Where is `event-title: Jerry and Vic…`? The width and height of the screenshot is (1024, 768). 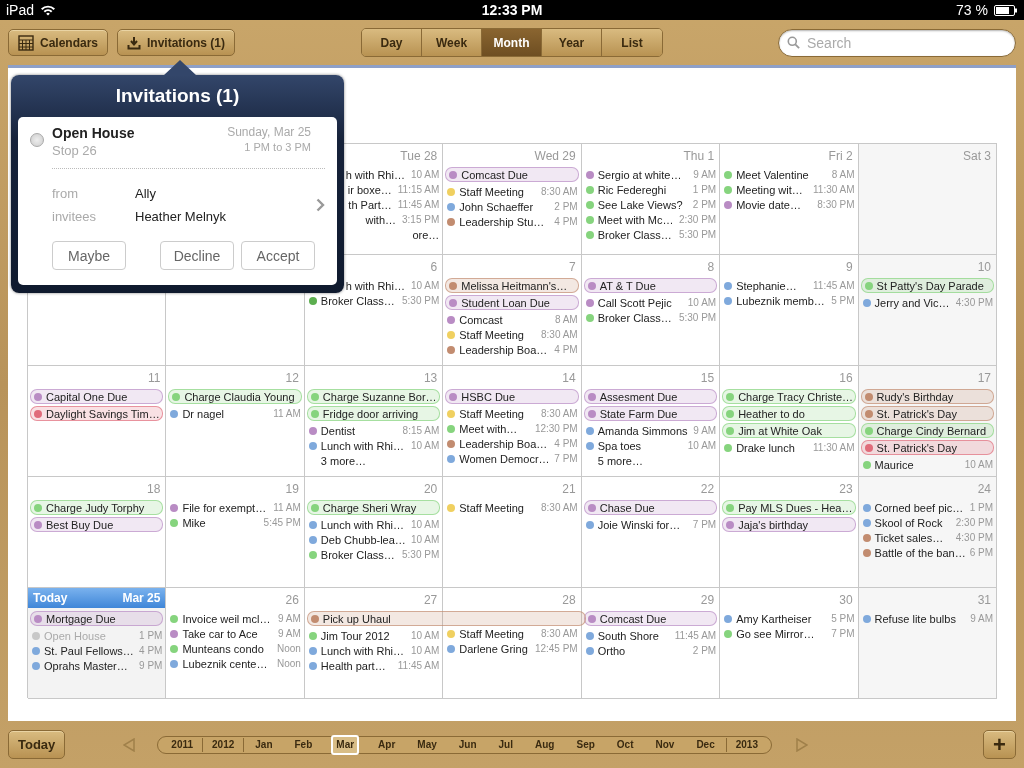 event-title: Jerry and Vic… is located at coordinates (914, 302).